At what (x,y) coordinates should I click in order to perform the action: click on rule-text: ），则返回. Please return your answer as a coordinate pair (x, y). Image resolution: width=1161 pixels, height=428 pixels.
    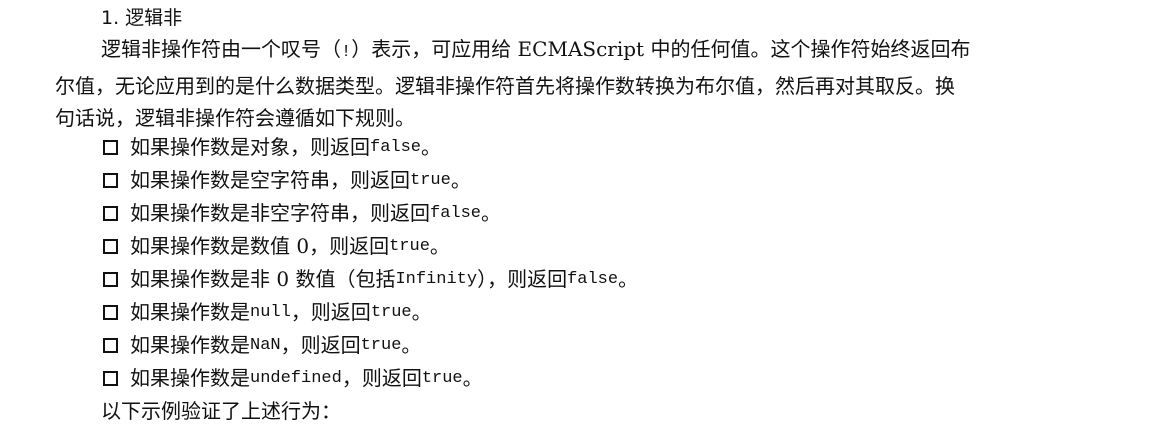
    Looking at the image, I should click on (522, 279).